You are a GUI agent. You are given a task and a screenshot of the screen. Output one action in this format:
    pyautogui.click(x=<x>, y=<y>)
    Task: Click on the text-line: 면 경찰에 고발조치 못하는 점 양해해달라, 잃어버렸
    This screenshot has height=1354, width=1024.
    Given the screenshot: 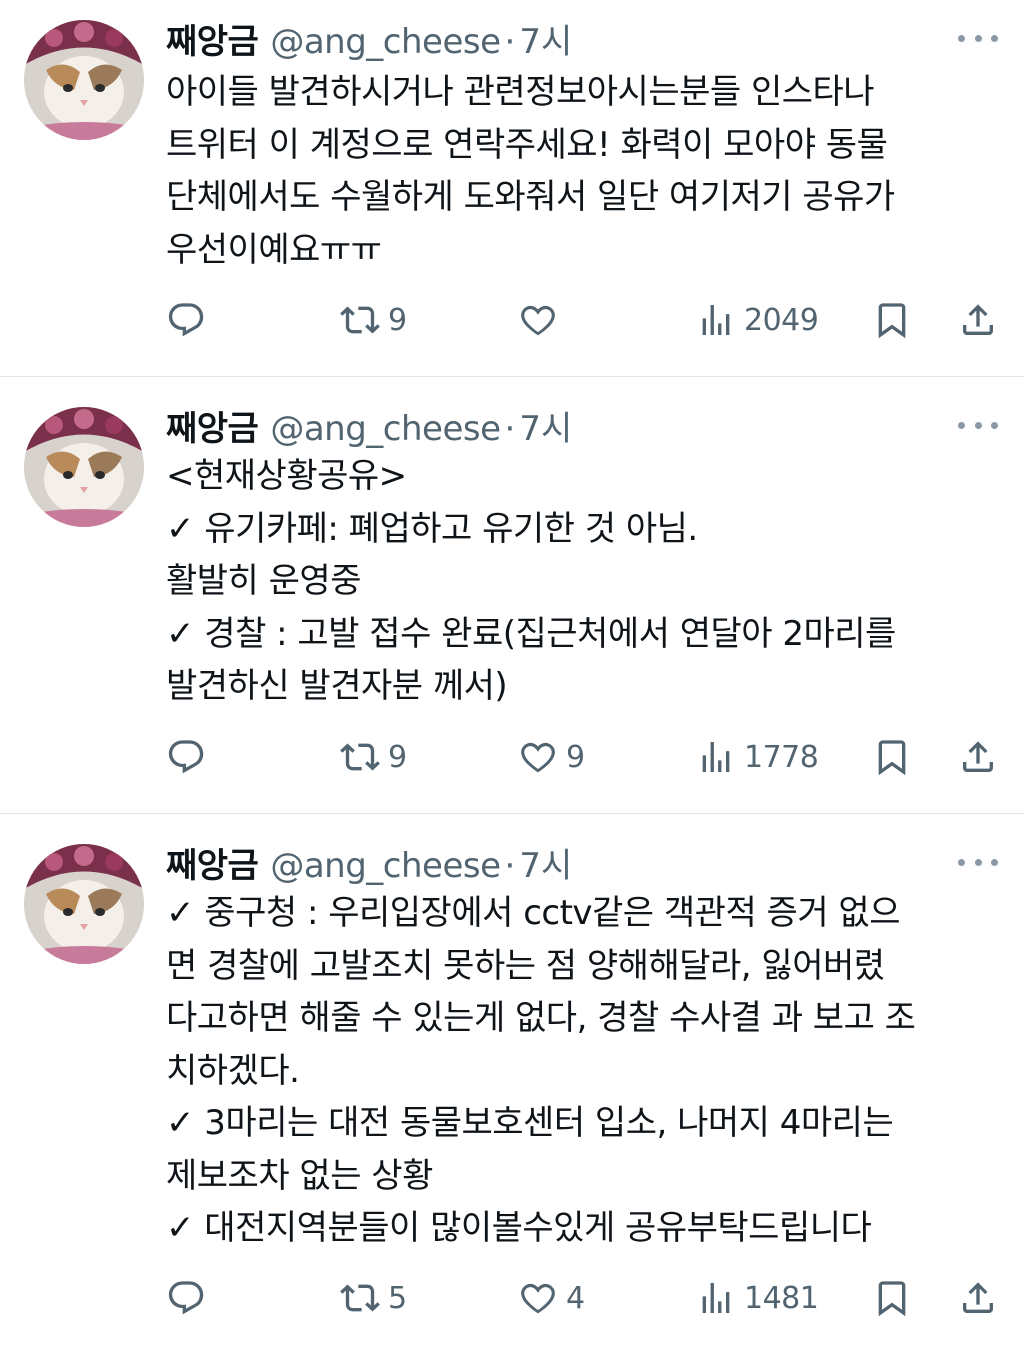 What is the action you would take?
    pyautogui.click(x=525, y=965)
    